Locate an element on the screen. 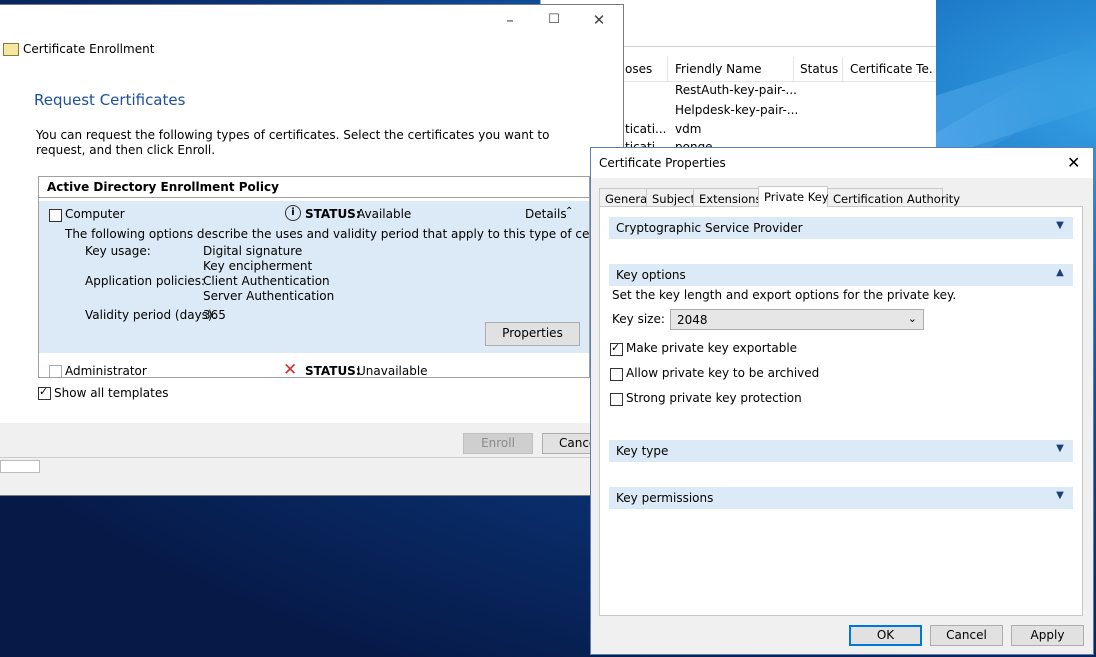 The image size is (1096, 657). tab-extensions: Extensions is located at coordinates (727, 197).